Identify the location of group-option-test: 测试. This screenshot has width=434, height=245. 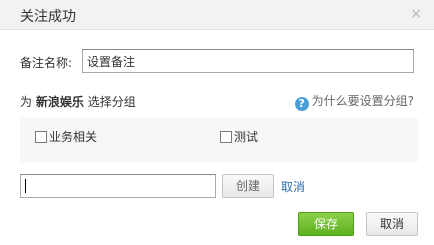
(239, 136).